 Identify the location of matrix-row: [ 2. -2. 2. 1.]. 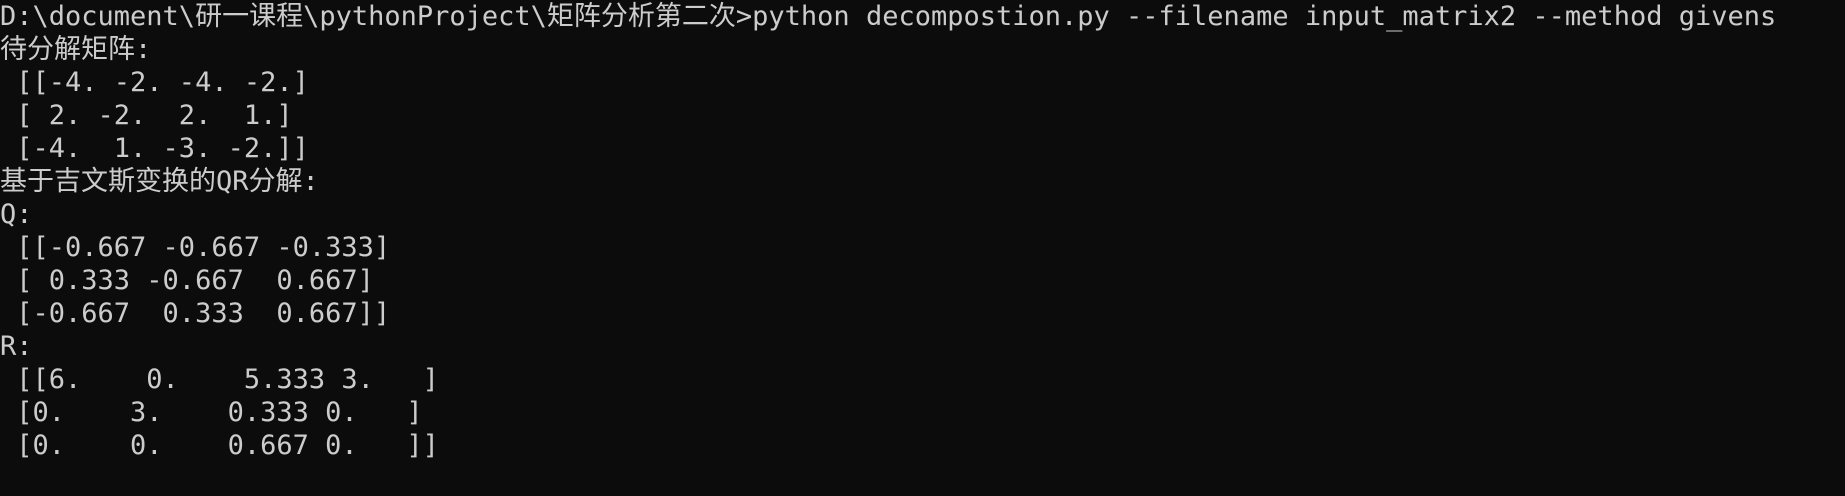
(146, 115).